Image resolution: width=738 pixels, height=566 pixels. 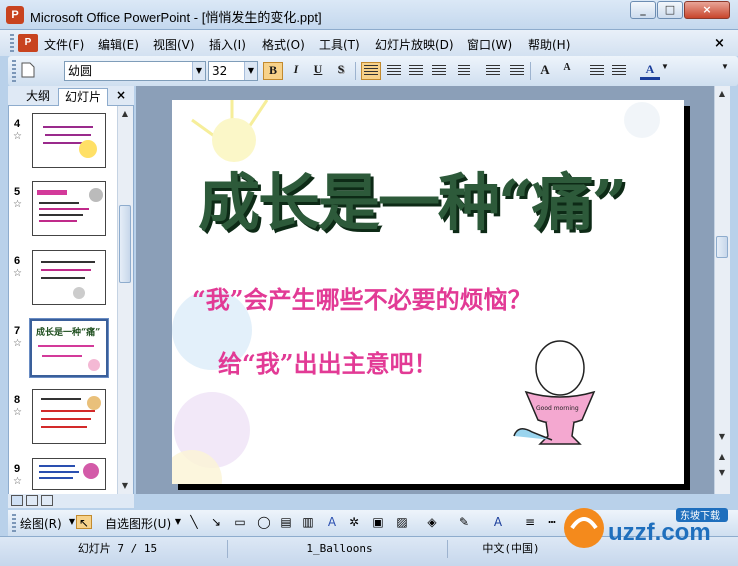 What do you see at coordinates (14, 523) in the screenshot?
I see `drawbar-grip` at bounding box center [14, 523].